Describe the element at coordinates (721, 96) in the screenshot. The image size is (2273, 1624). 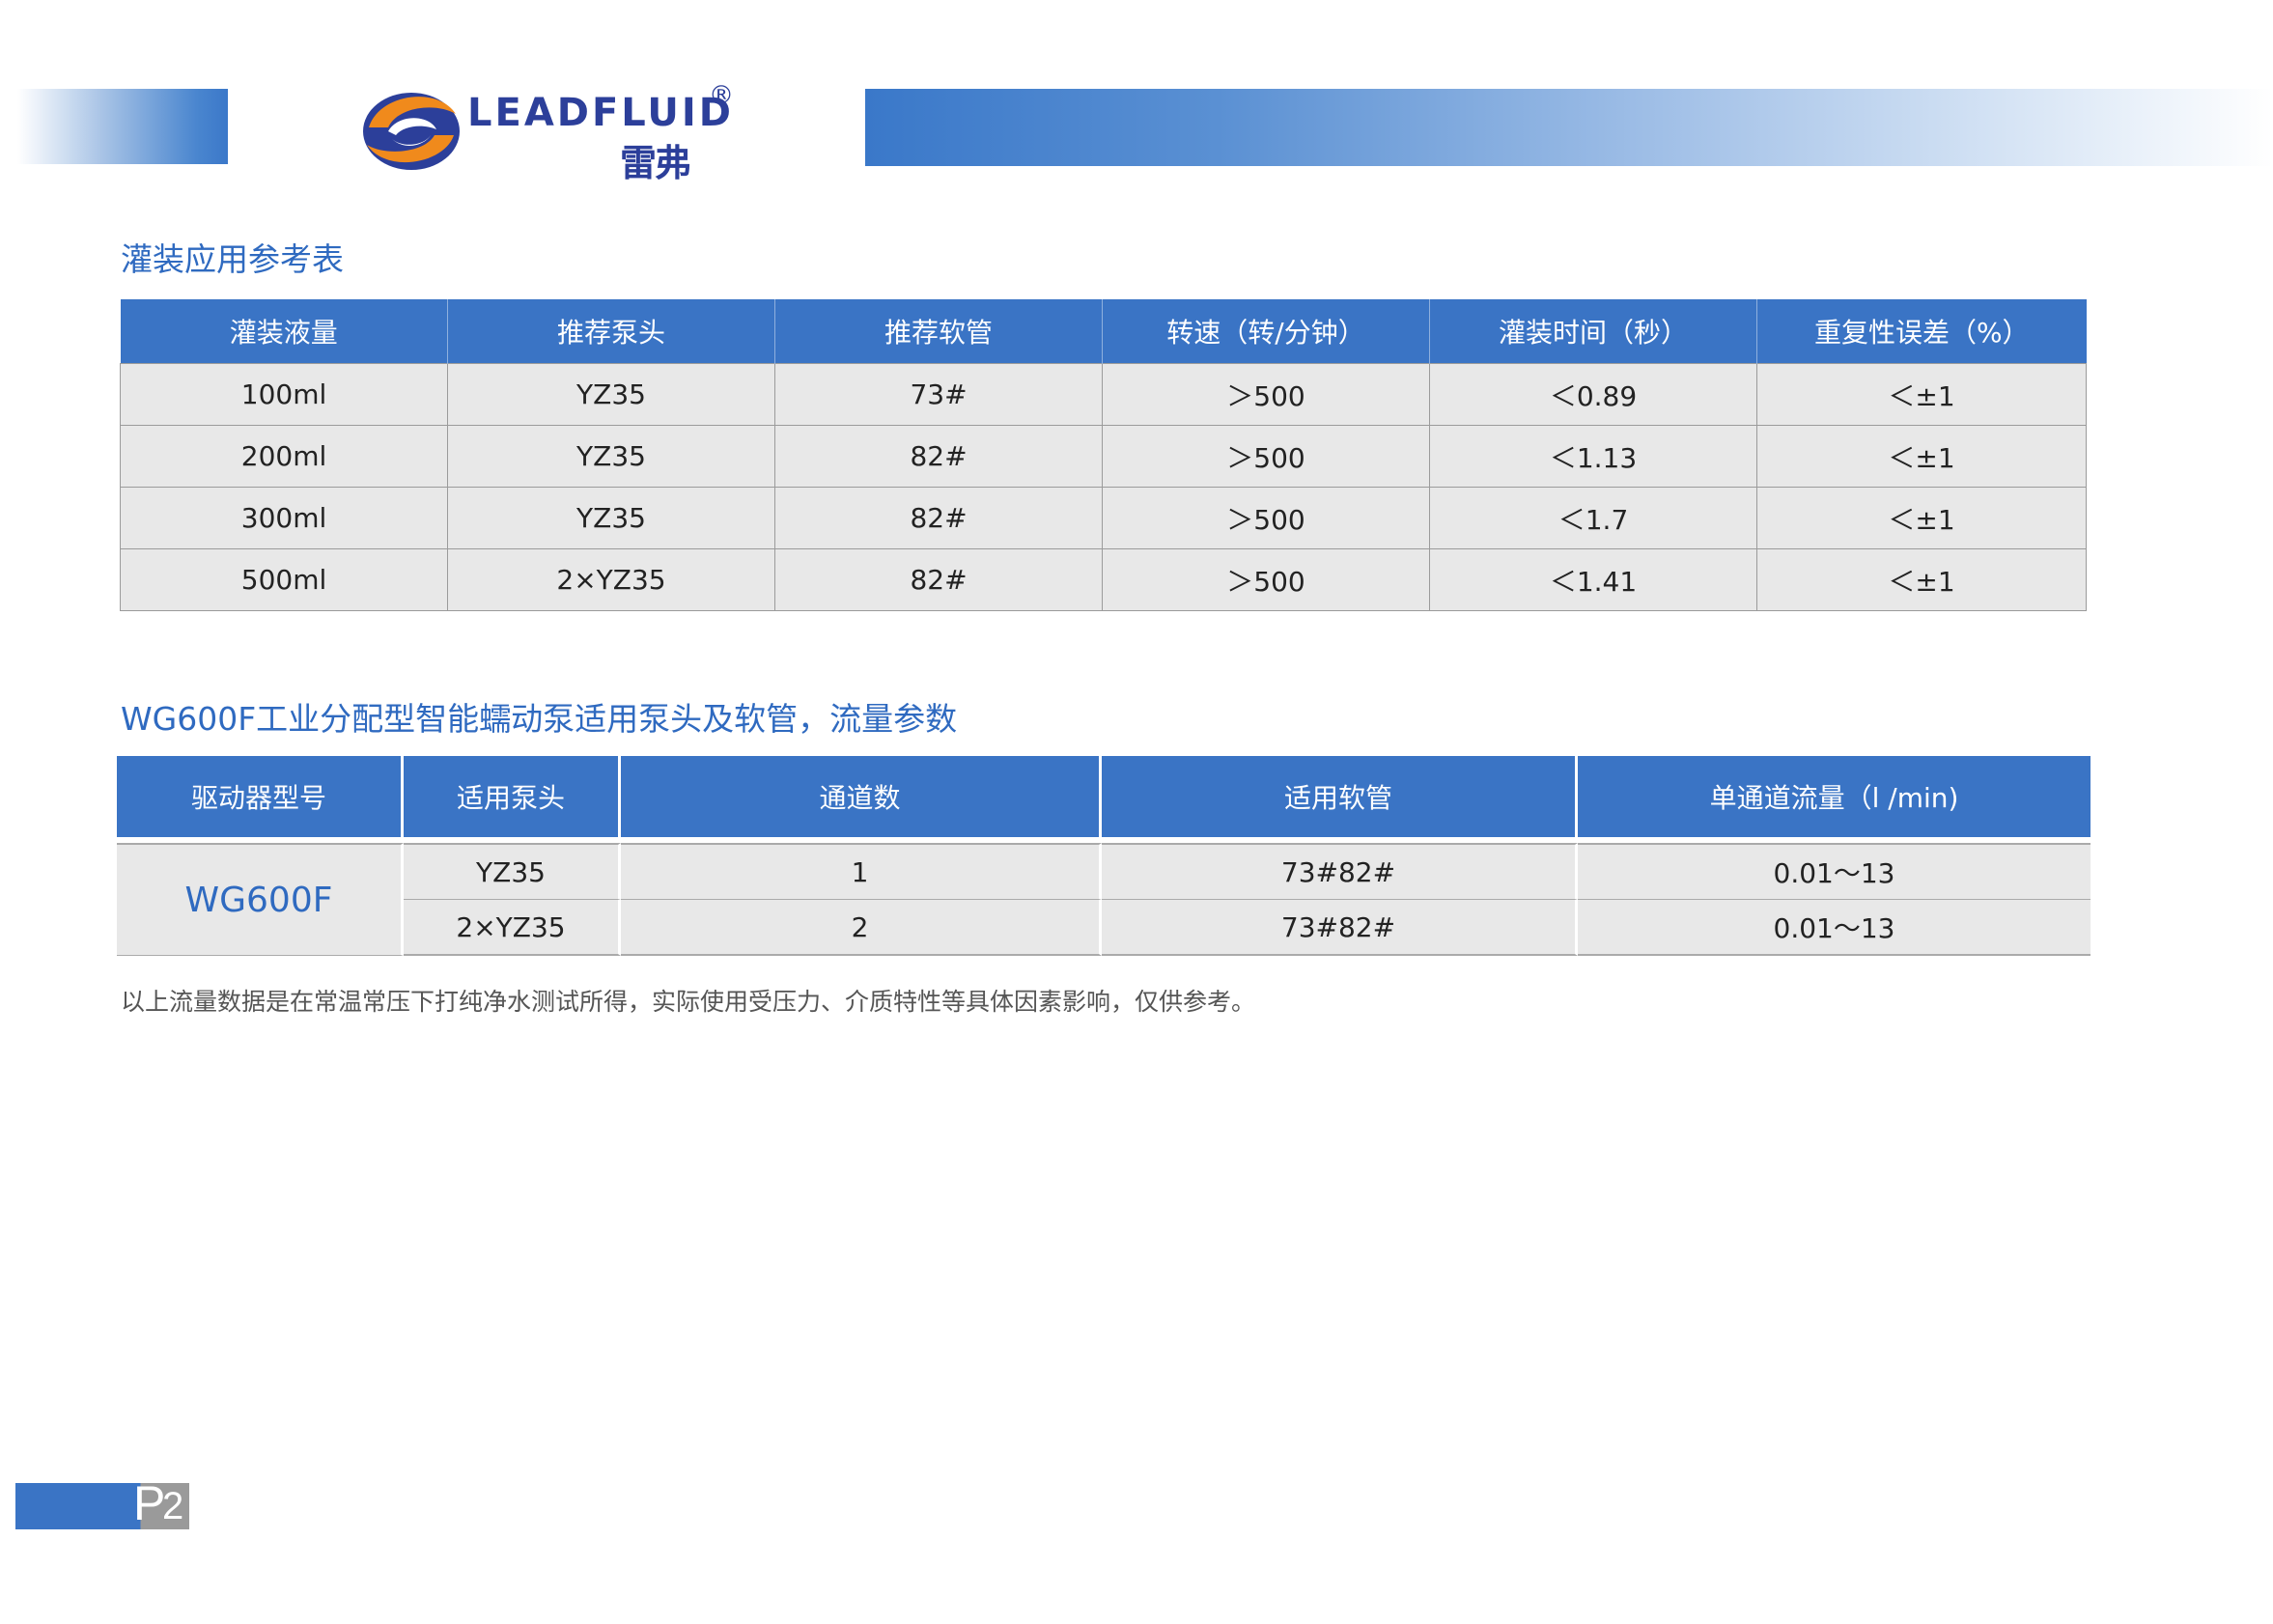
I see `registered-mark: ®` at that location.